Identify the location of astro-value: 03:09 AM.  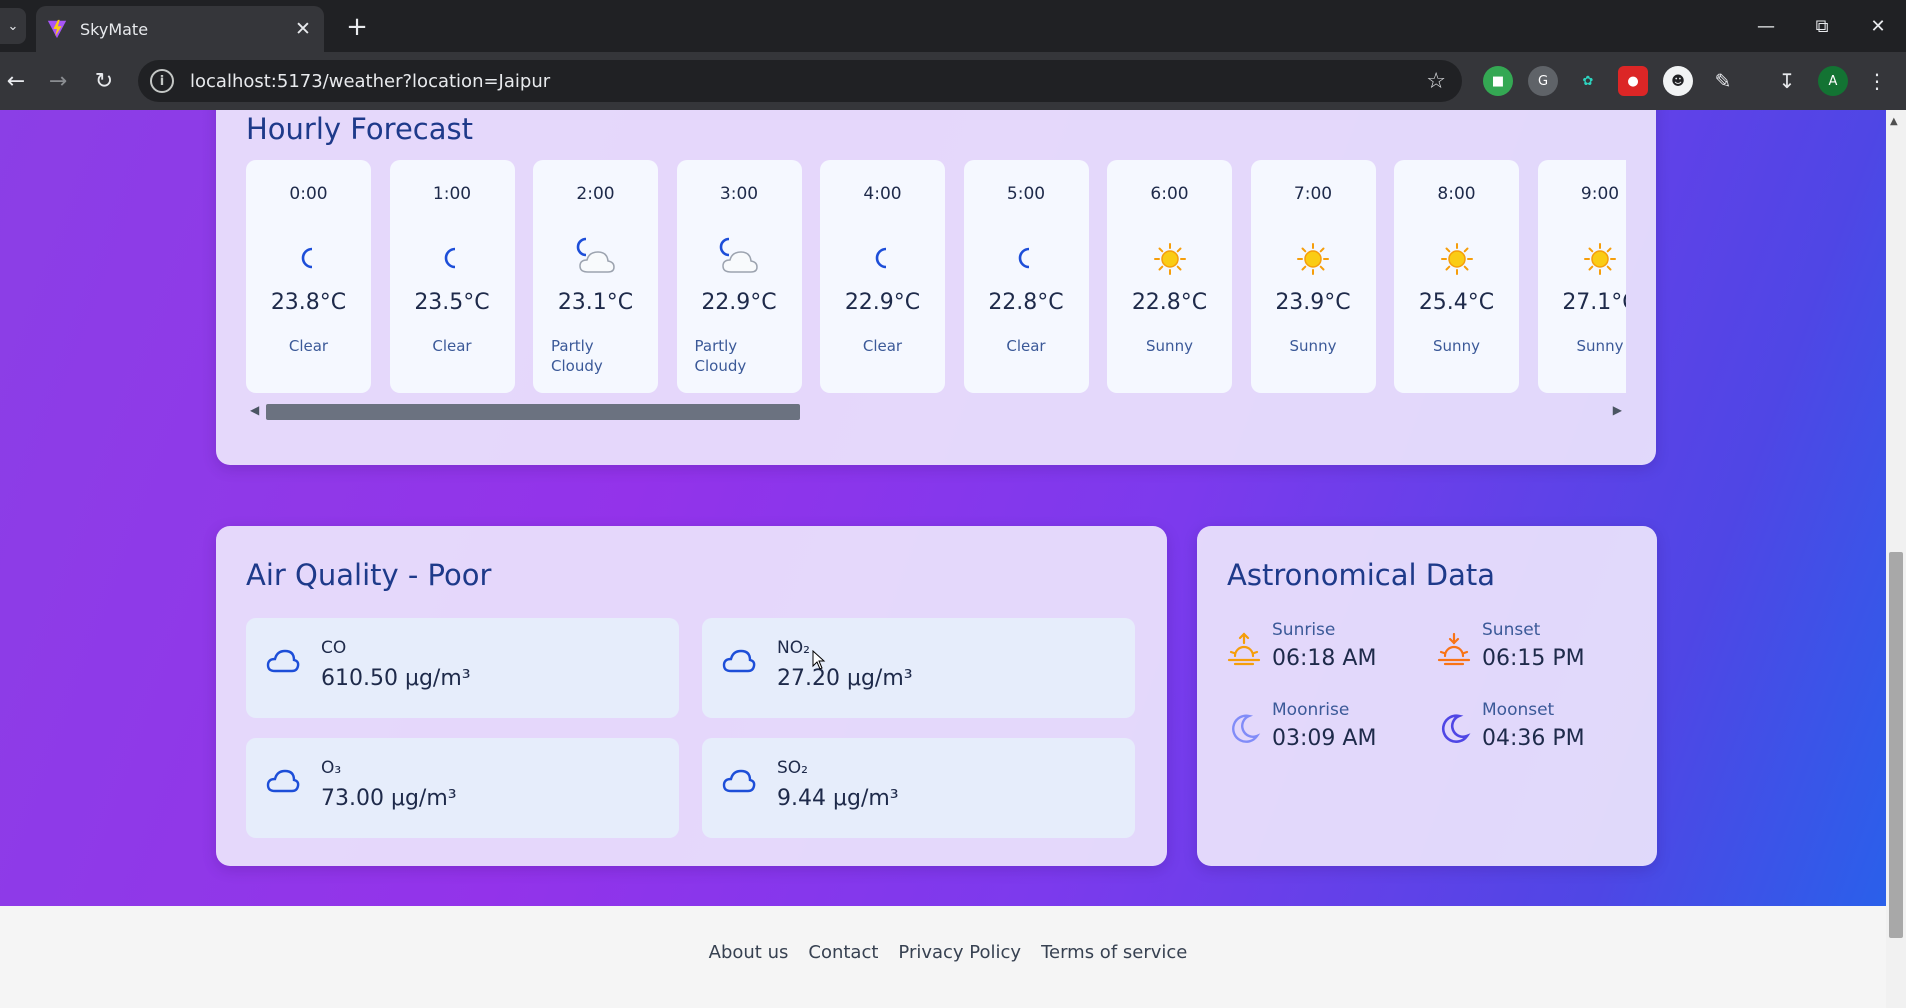
(1324, 738).